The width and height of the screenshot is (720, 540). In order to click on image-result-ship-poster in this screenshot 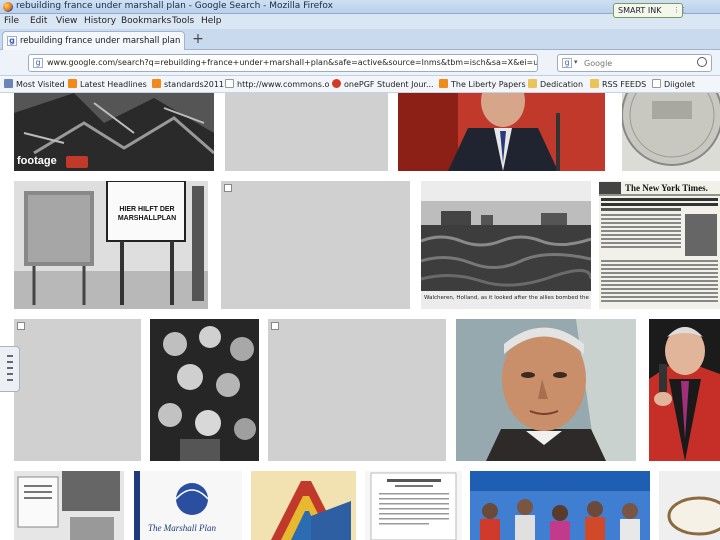, I will do `click(303, 505)`.